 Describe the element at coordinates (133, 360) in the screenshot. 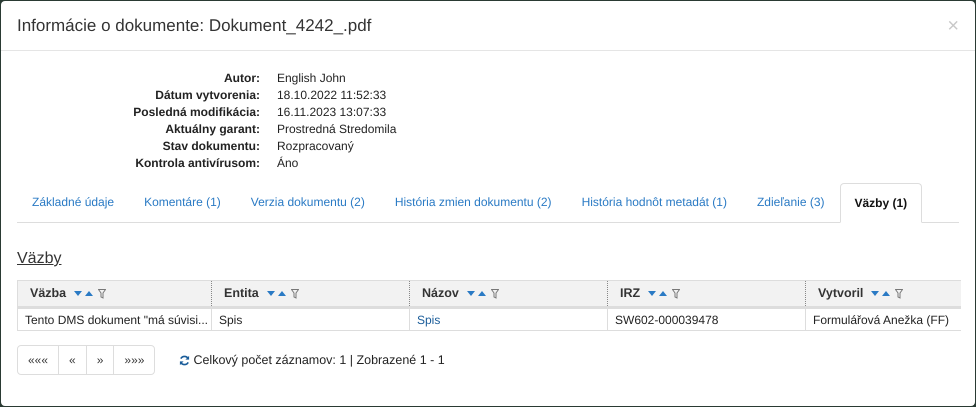

I see `pagination-button: »»»` at that location.